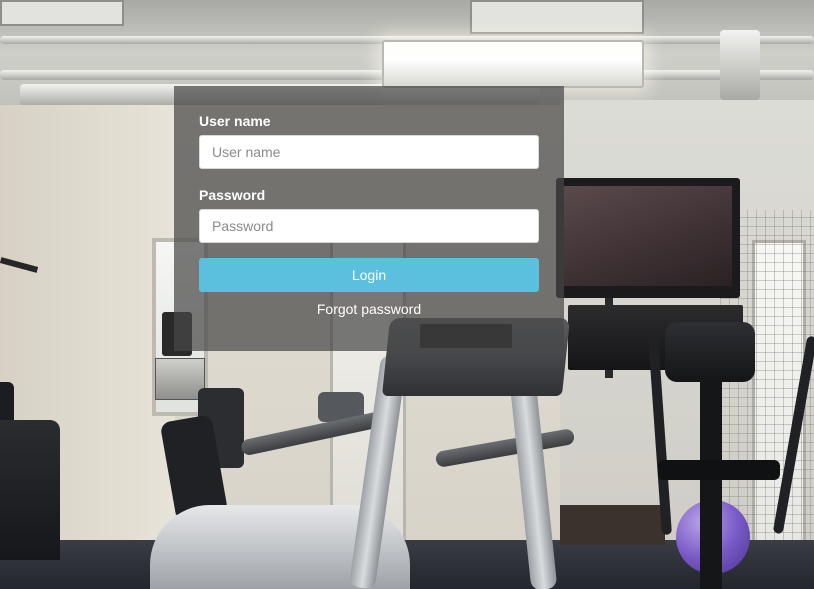 Image resolution: width=814 pixels, height=589 pixels. Describe the element at coordinates (513, 64) in the screenshot. I see `ceiling-light` at that location.